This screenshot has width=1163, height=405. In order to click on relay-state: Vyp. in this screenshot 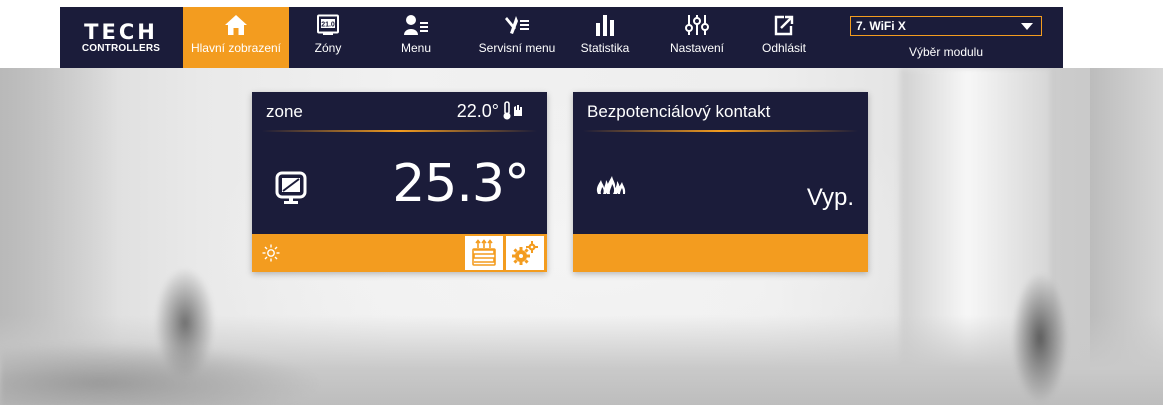, I will do `click(830, 197)`.